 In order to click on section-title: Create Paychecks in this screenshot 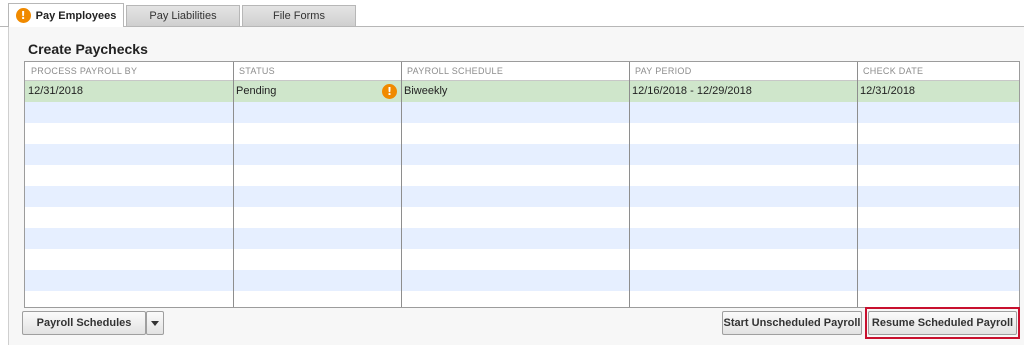, I will do `click(88, 49)`.